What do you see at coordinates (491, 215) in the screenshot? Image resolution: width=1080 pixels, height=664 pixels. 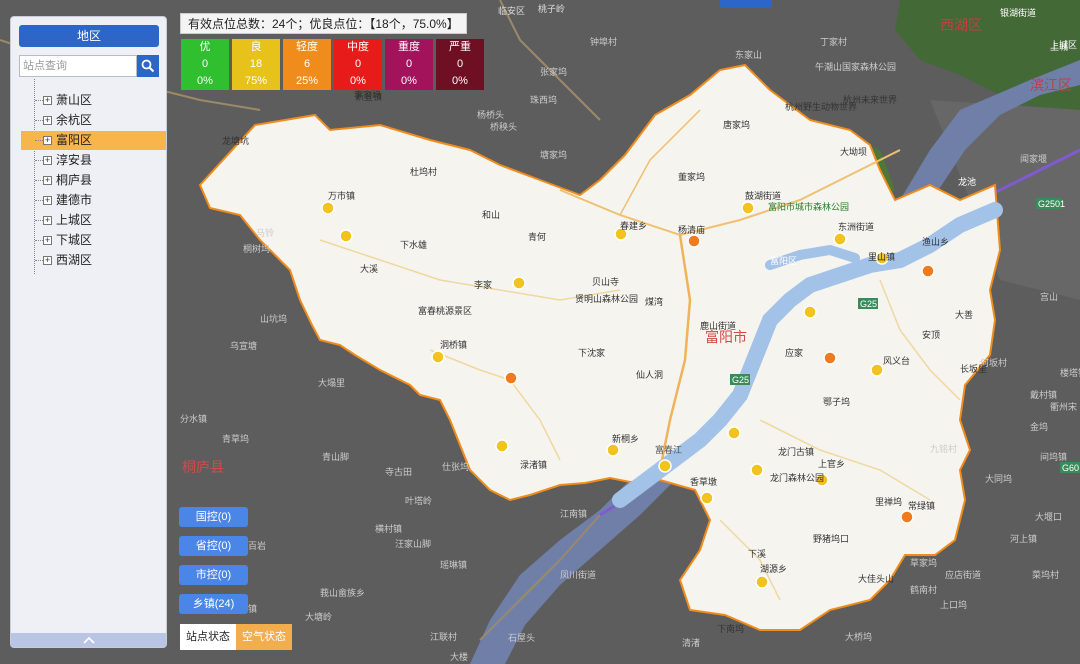 I see `map-label: 和山` at bounding box center [491, 215].